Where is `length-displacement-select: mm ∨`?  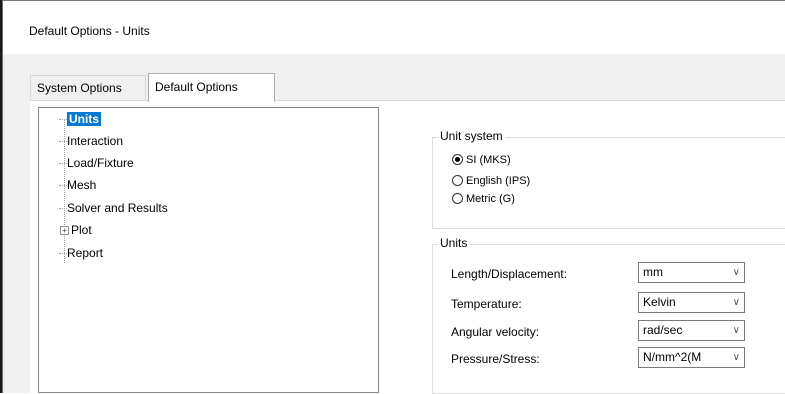 length-displacement-select: mm ∨ is located at coordinates (691, 272).